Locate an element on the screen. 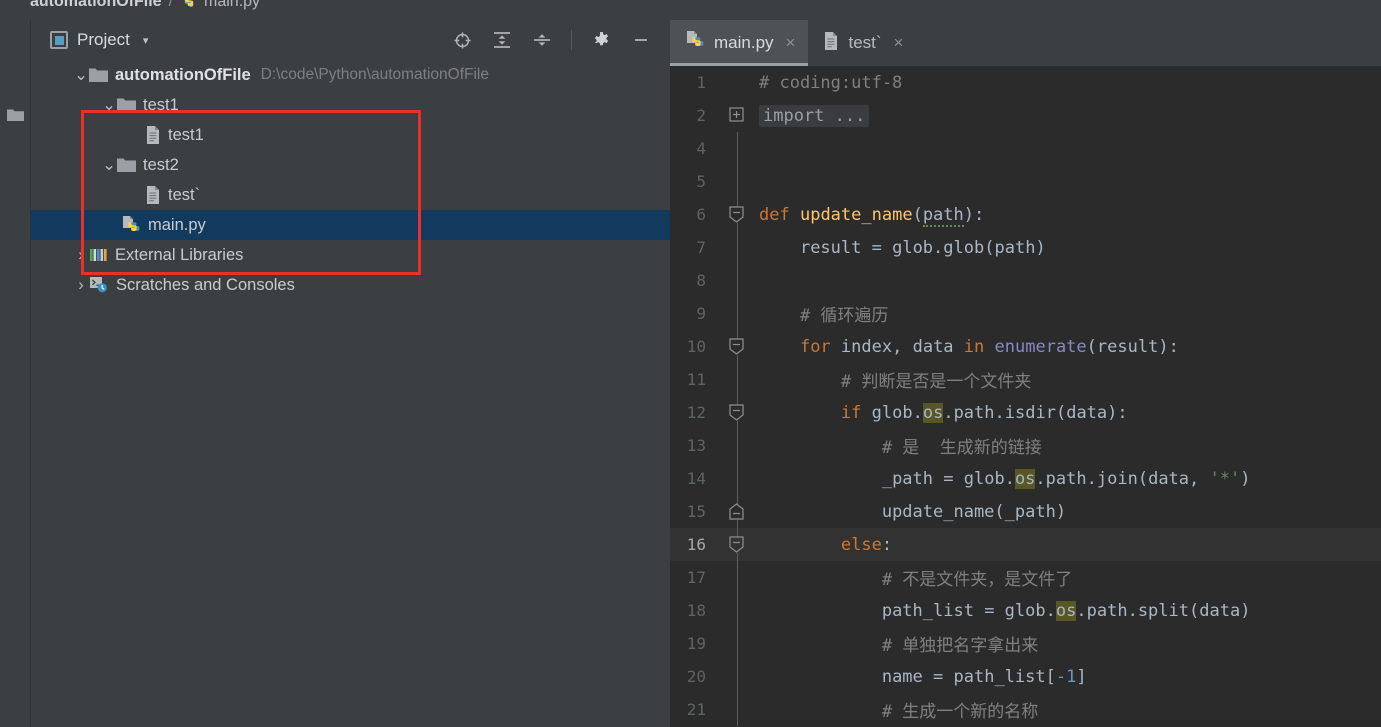 The image size is (1381, 727). code-text: result = glob.glob(path) is located at coordinates (922, 247).